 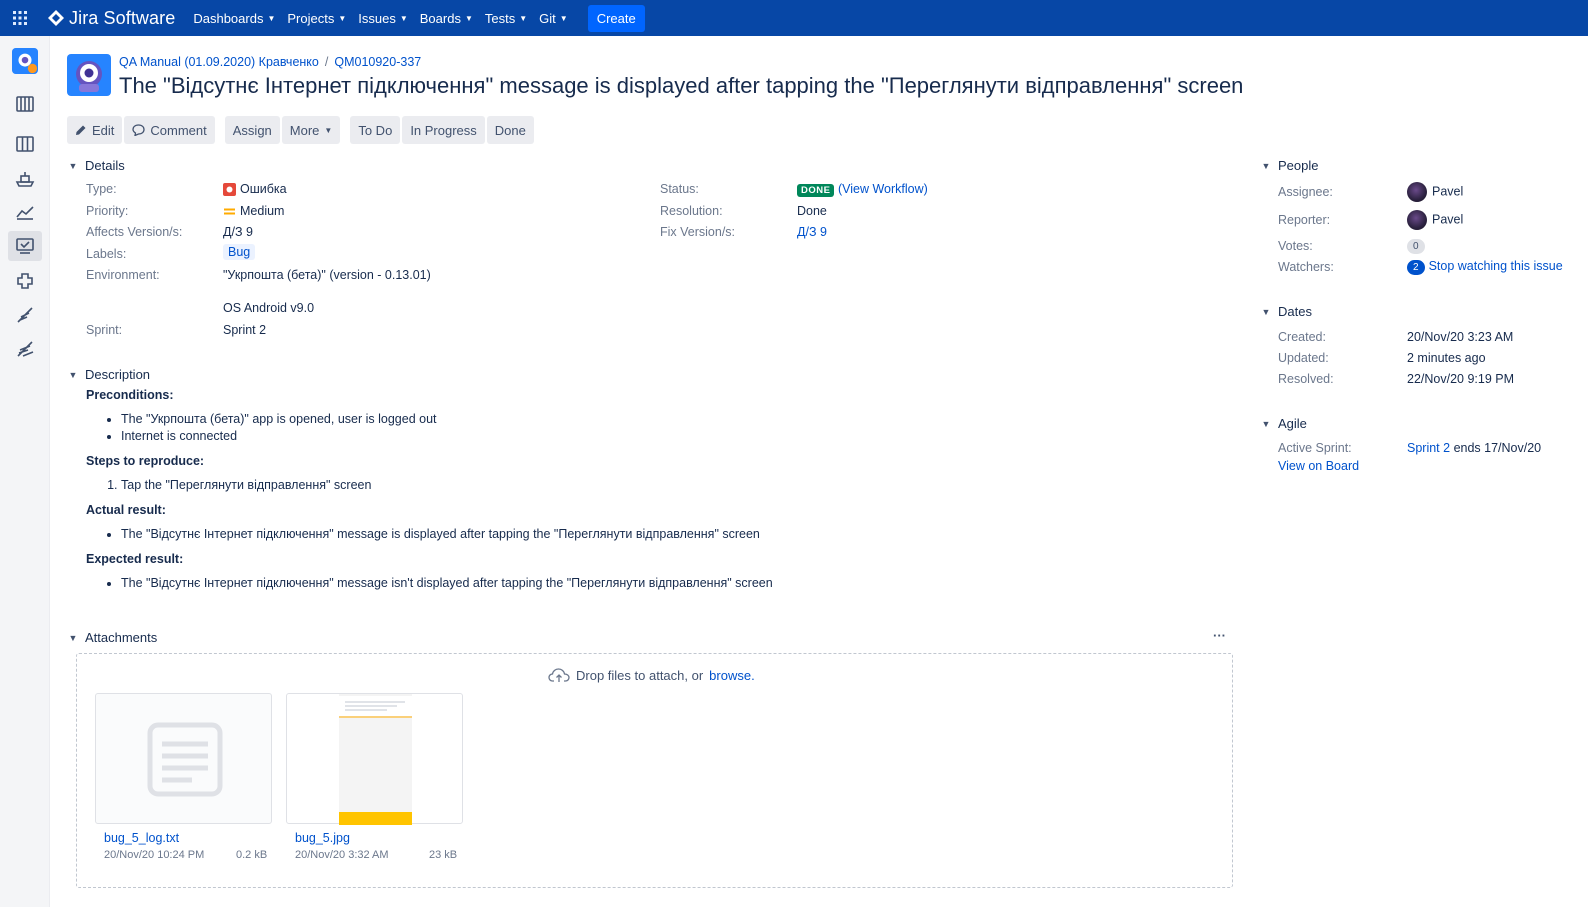 What do you see at coordinates (383, 18) in the screenshot?
I see `nav-issues: Issues ▼` at bounding box center [383, 18].